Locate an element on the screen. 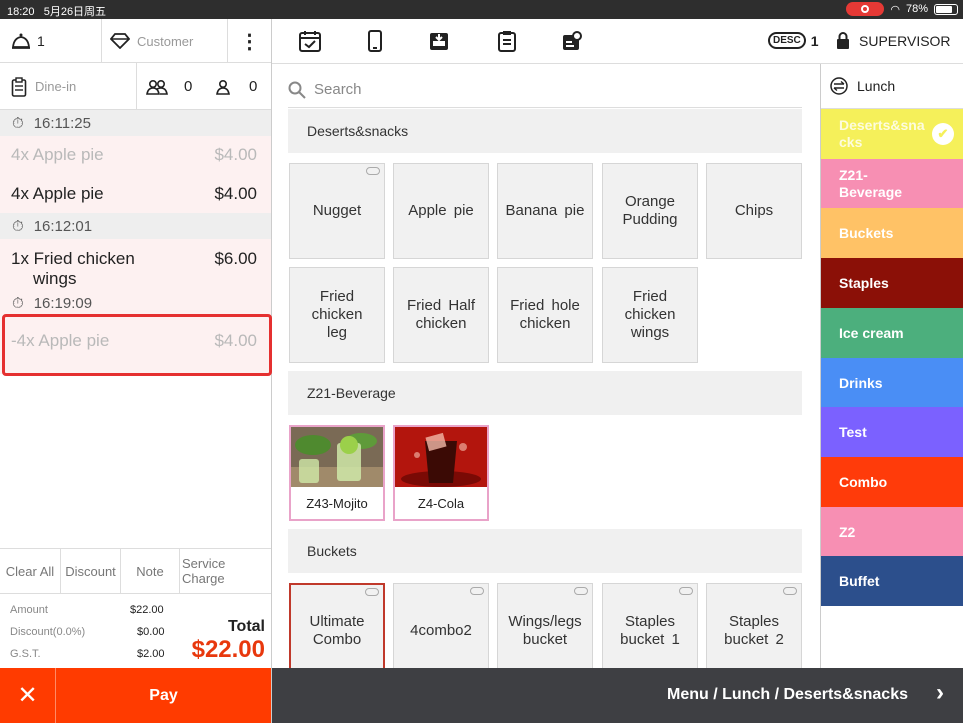 Image resolution: width=963 pixels, height=723 pixels. lock-icon is located at coordinates (843, 40).